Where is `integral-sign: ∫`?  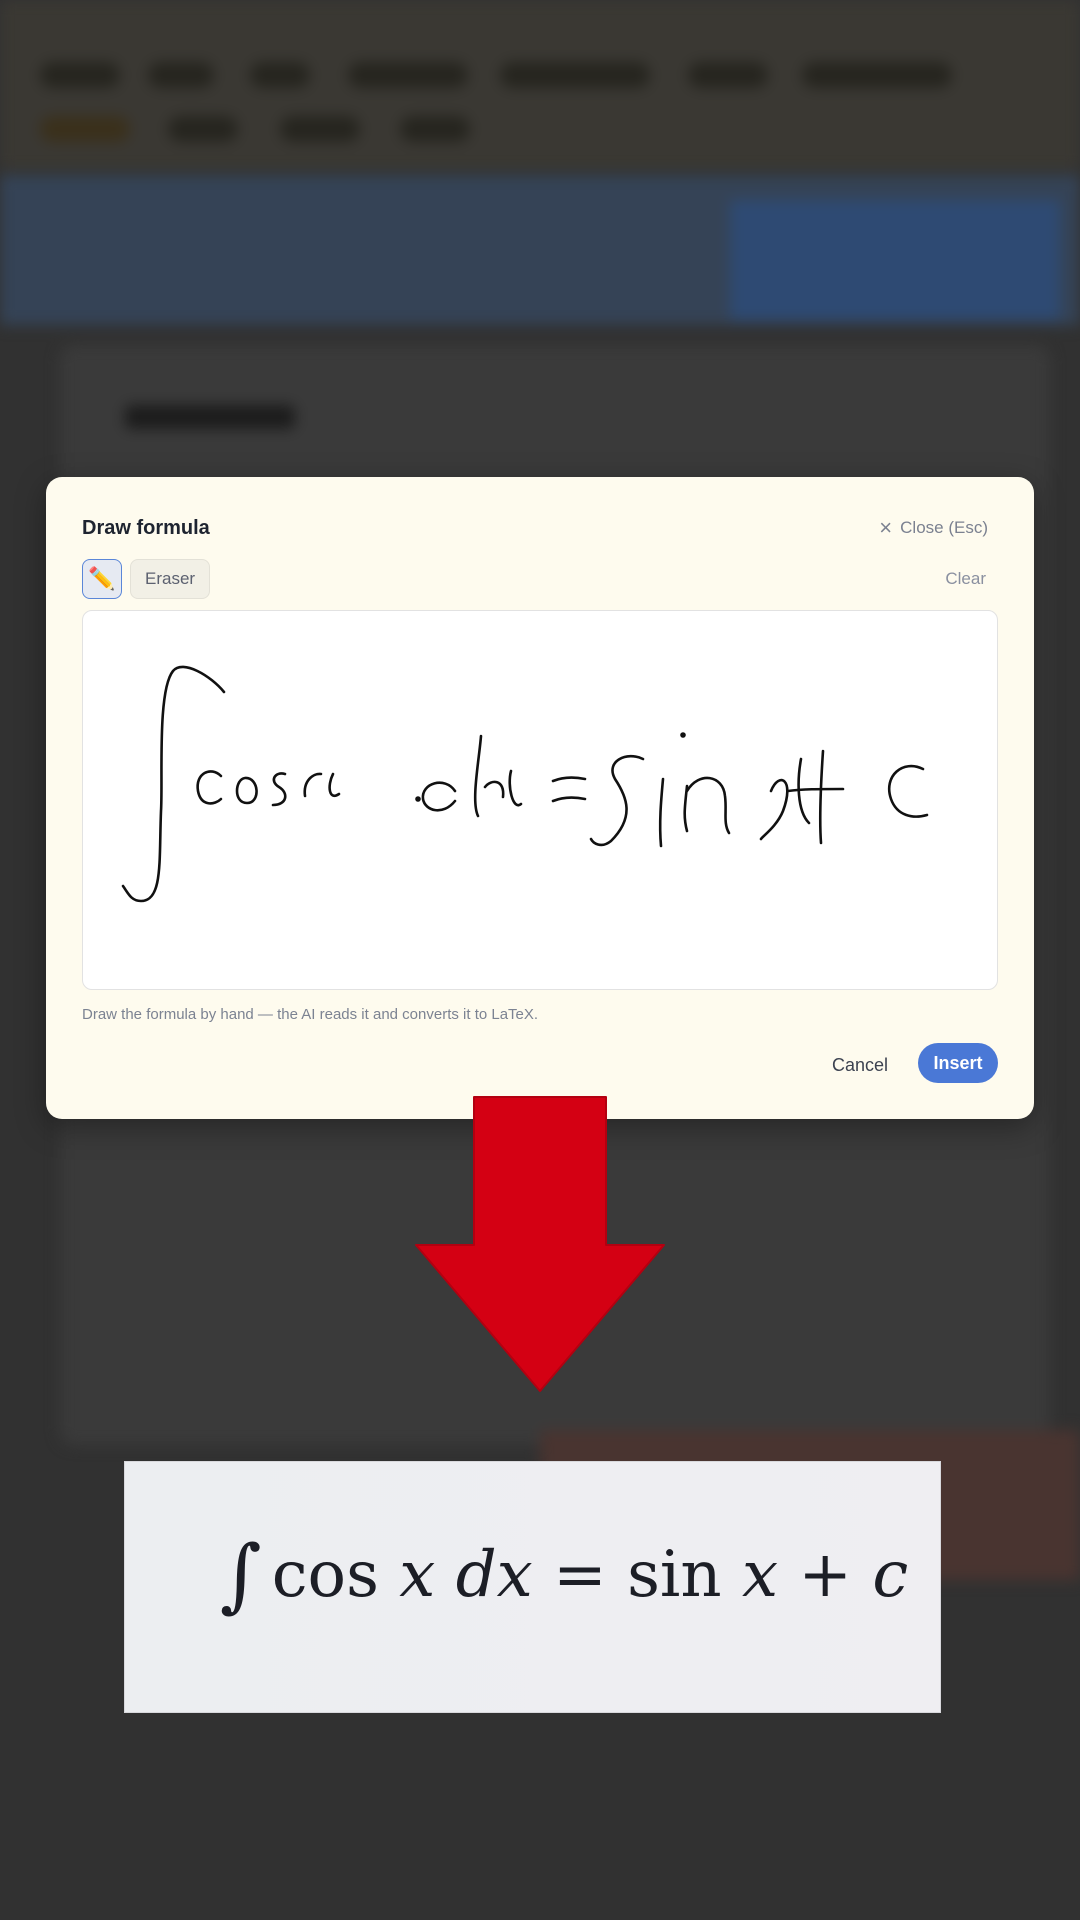 integral-sign: ∫ is located at coordinates (241, 1574).